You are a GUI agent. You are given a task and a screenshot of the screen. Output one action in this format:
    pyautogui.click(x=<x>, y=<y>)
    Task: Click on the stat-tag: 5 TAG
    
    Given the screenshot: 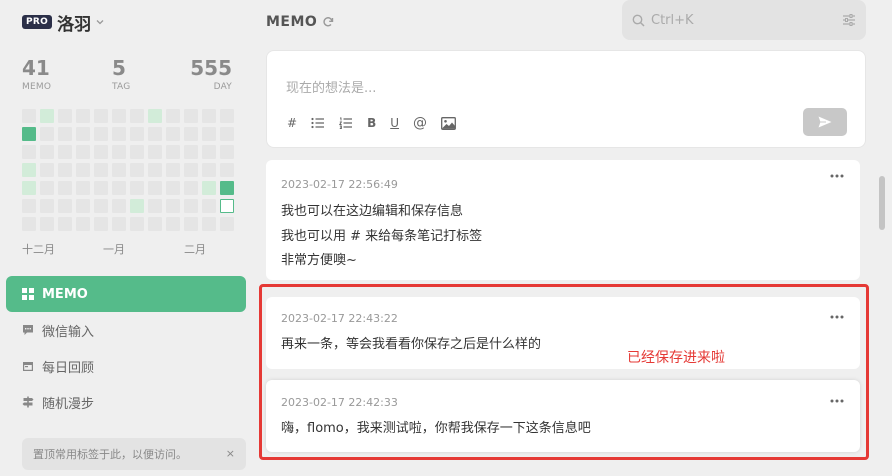 What is the action you would take?
    pyautogui.click(x=121, y=74)
    